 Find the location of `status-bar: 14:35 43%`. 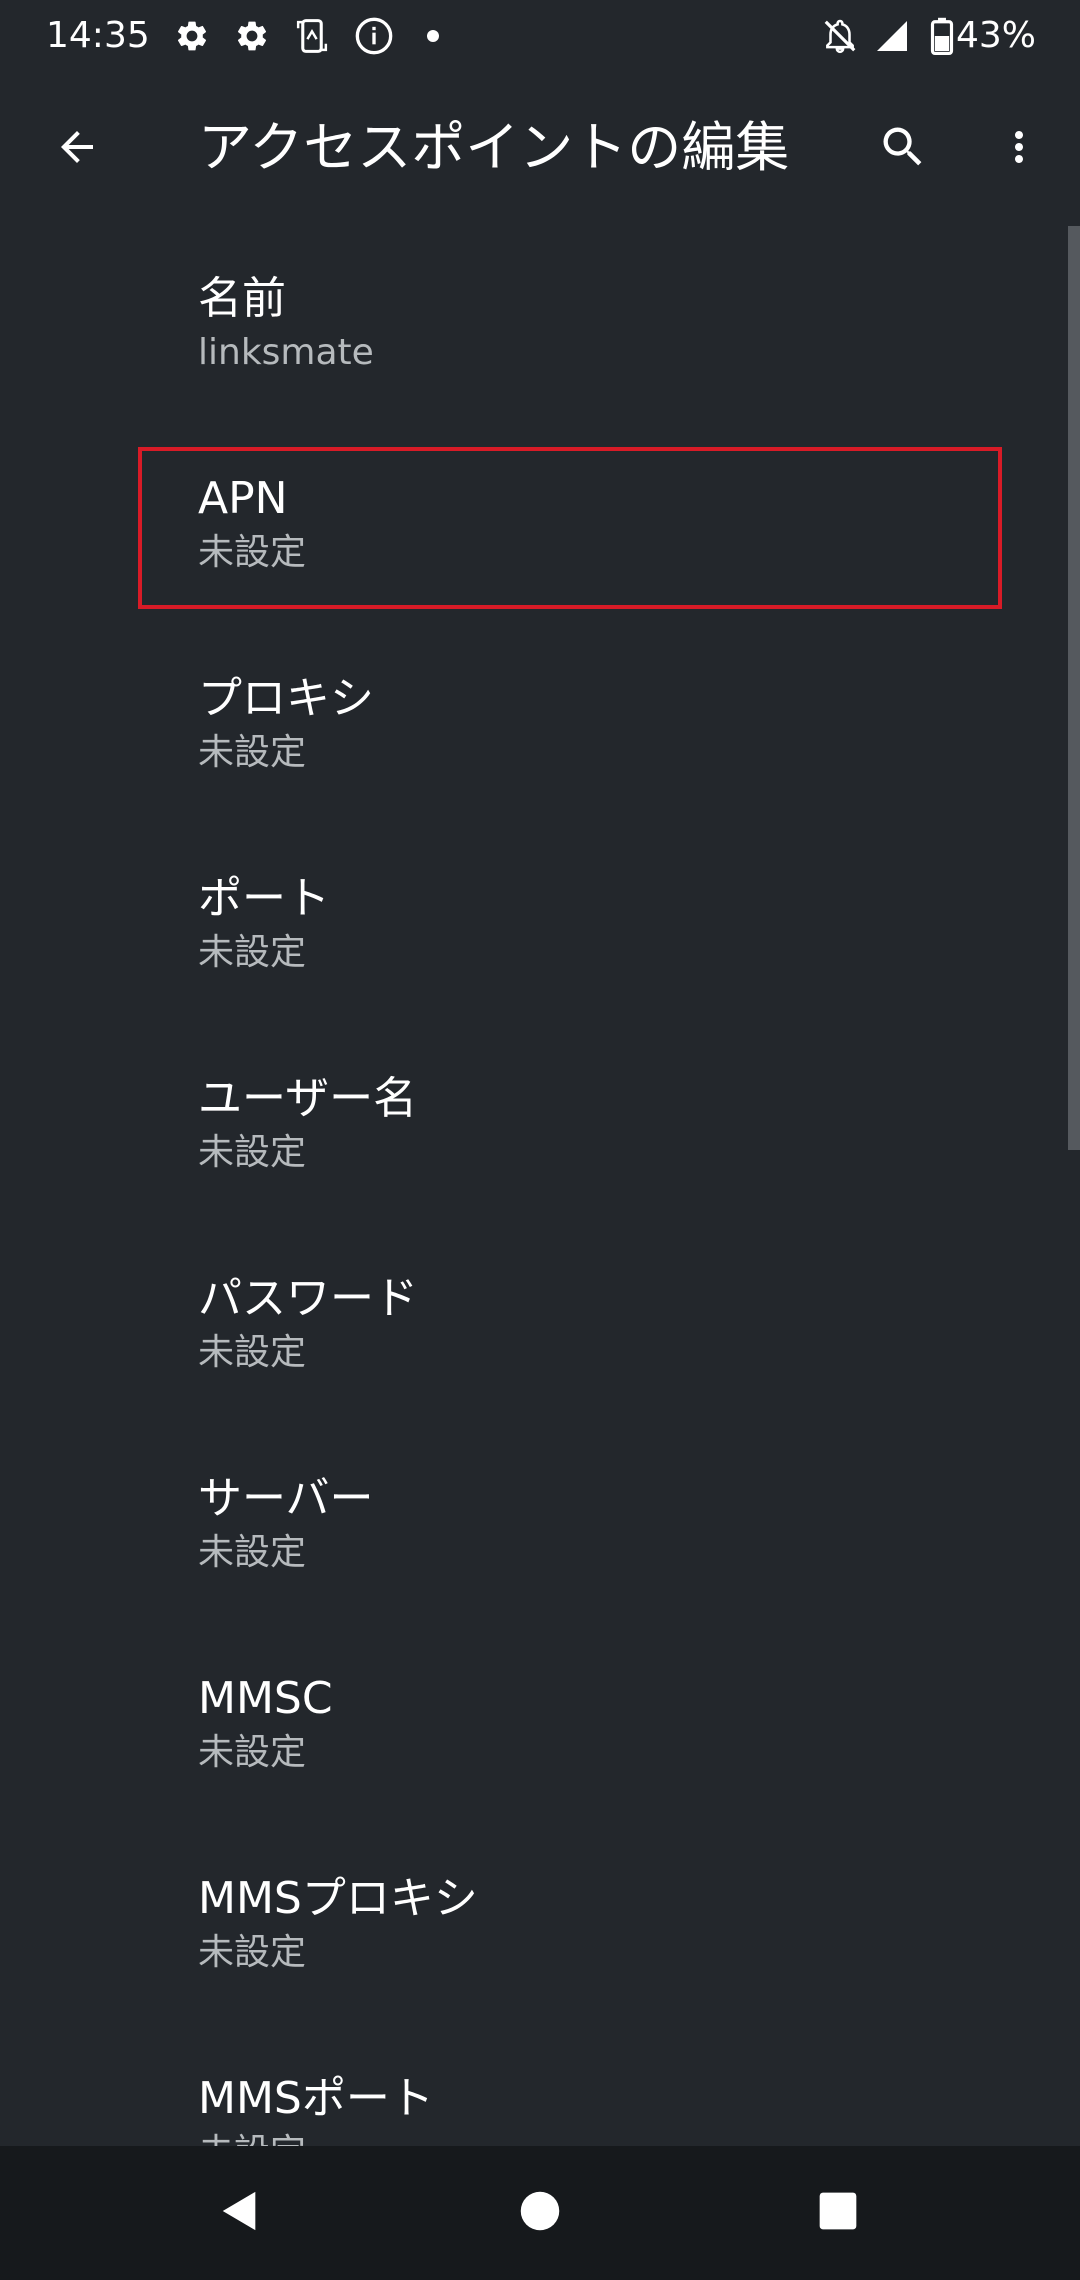

status-bar: 14:35 43% is located at coordinates (540, 36).